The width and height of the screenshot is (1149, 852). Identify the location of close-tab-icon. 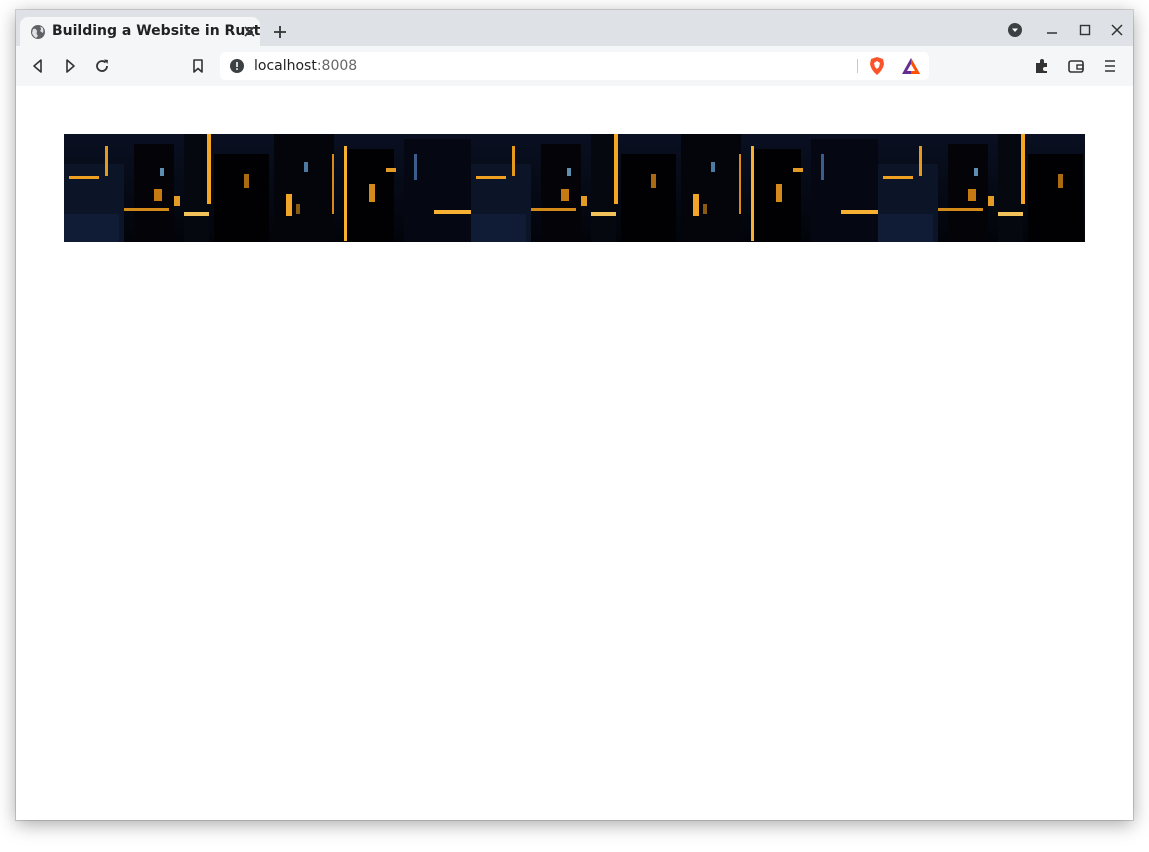
(249, 31).